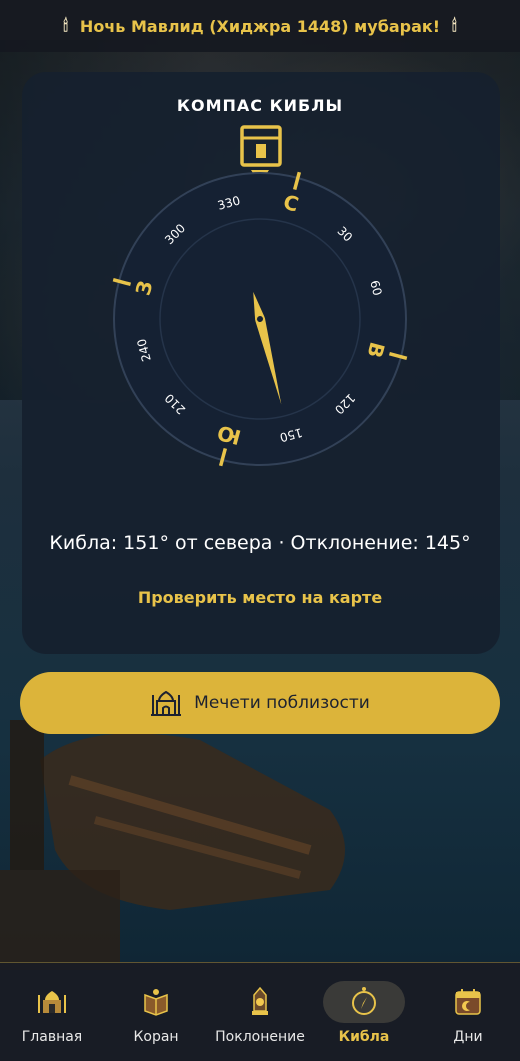 The height and width of the screenshot is (1061, 520). I want to click on mosque-icon, so click(166, 703).